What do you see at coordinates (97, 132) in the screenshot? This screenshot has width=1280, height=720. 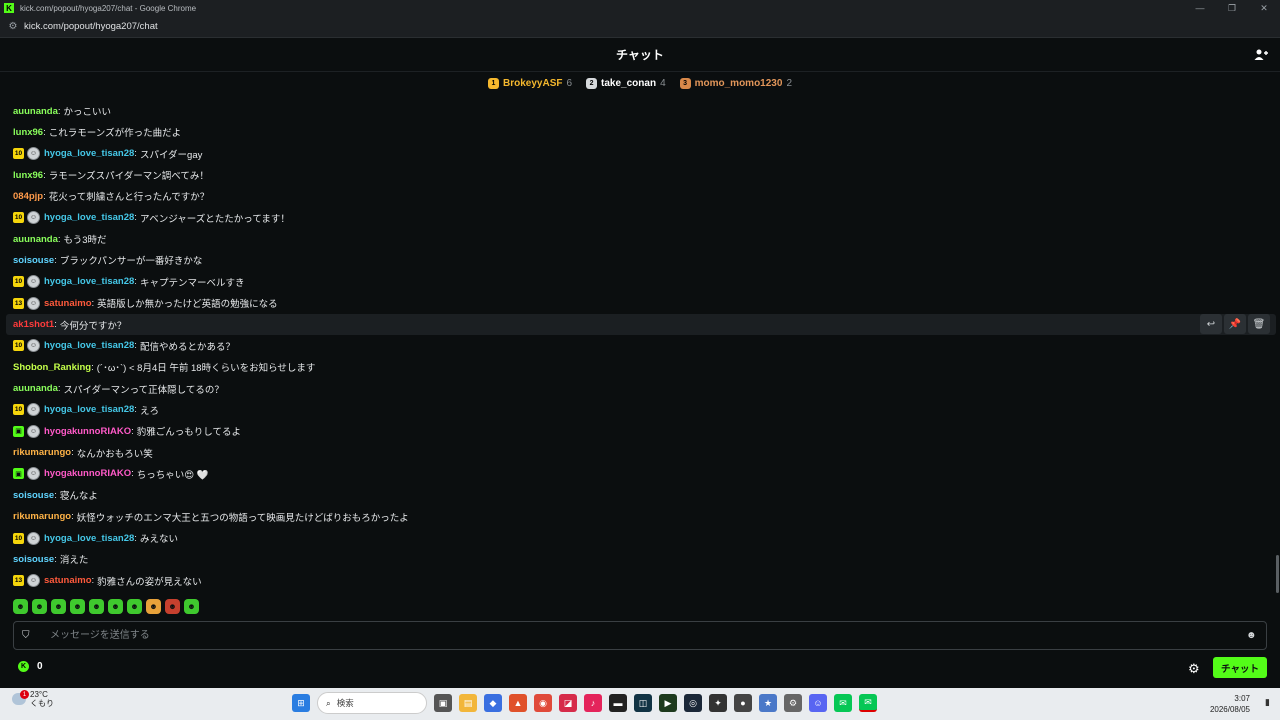 I see `chat-message: lunx96: これラモーンズが作った曲だよ` at bounding box center [97, 132].